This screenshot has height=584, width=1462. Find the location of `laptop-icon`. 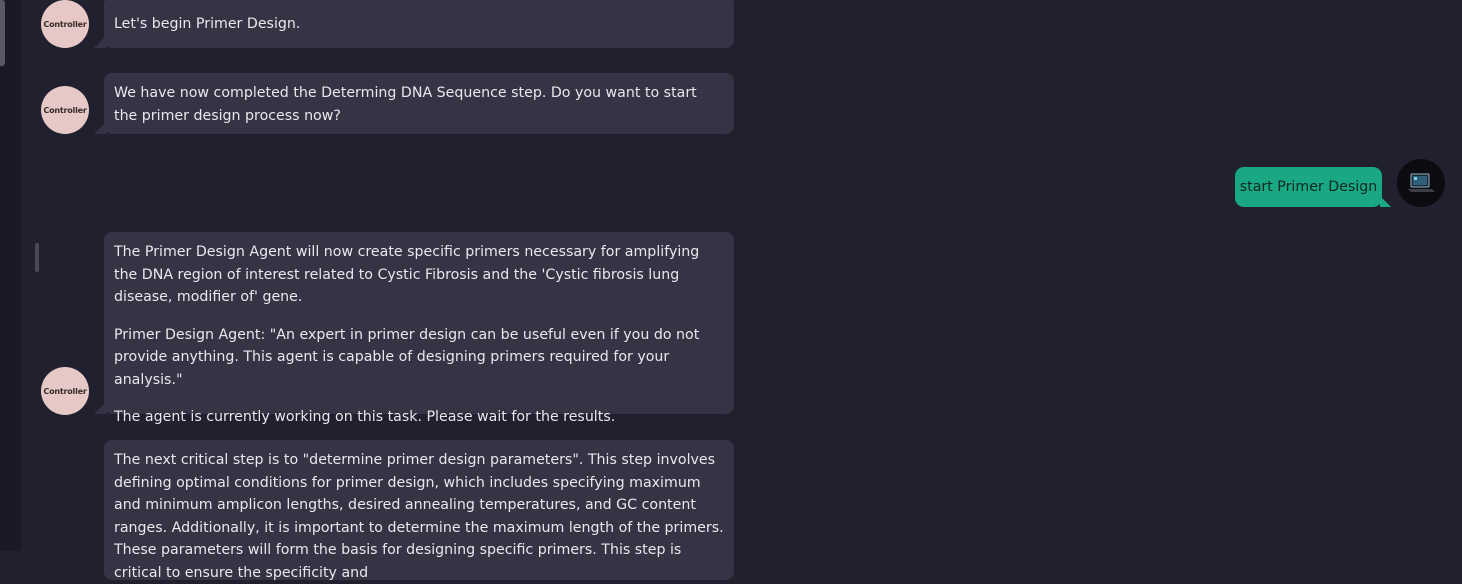

laptop-icon is located at coordinates (1421, 182).